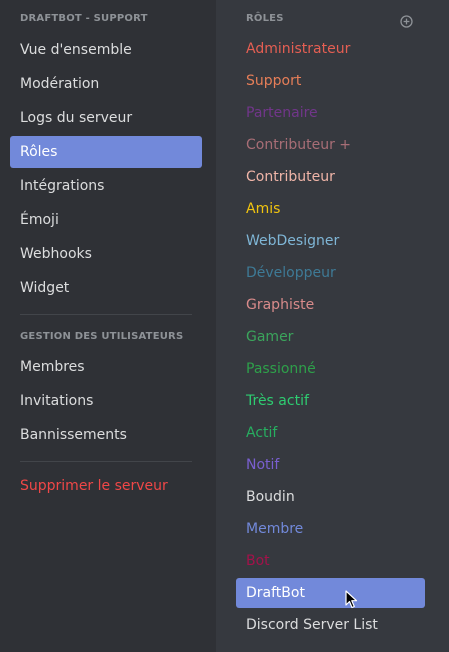 The height and width of the screenshot is (652, 449). I want to click on user-management-header: GESTION DES UTILISATEURS, so click(102, 336).